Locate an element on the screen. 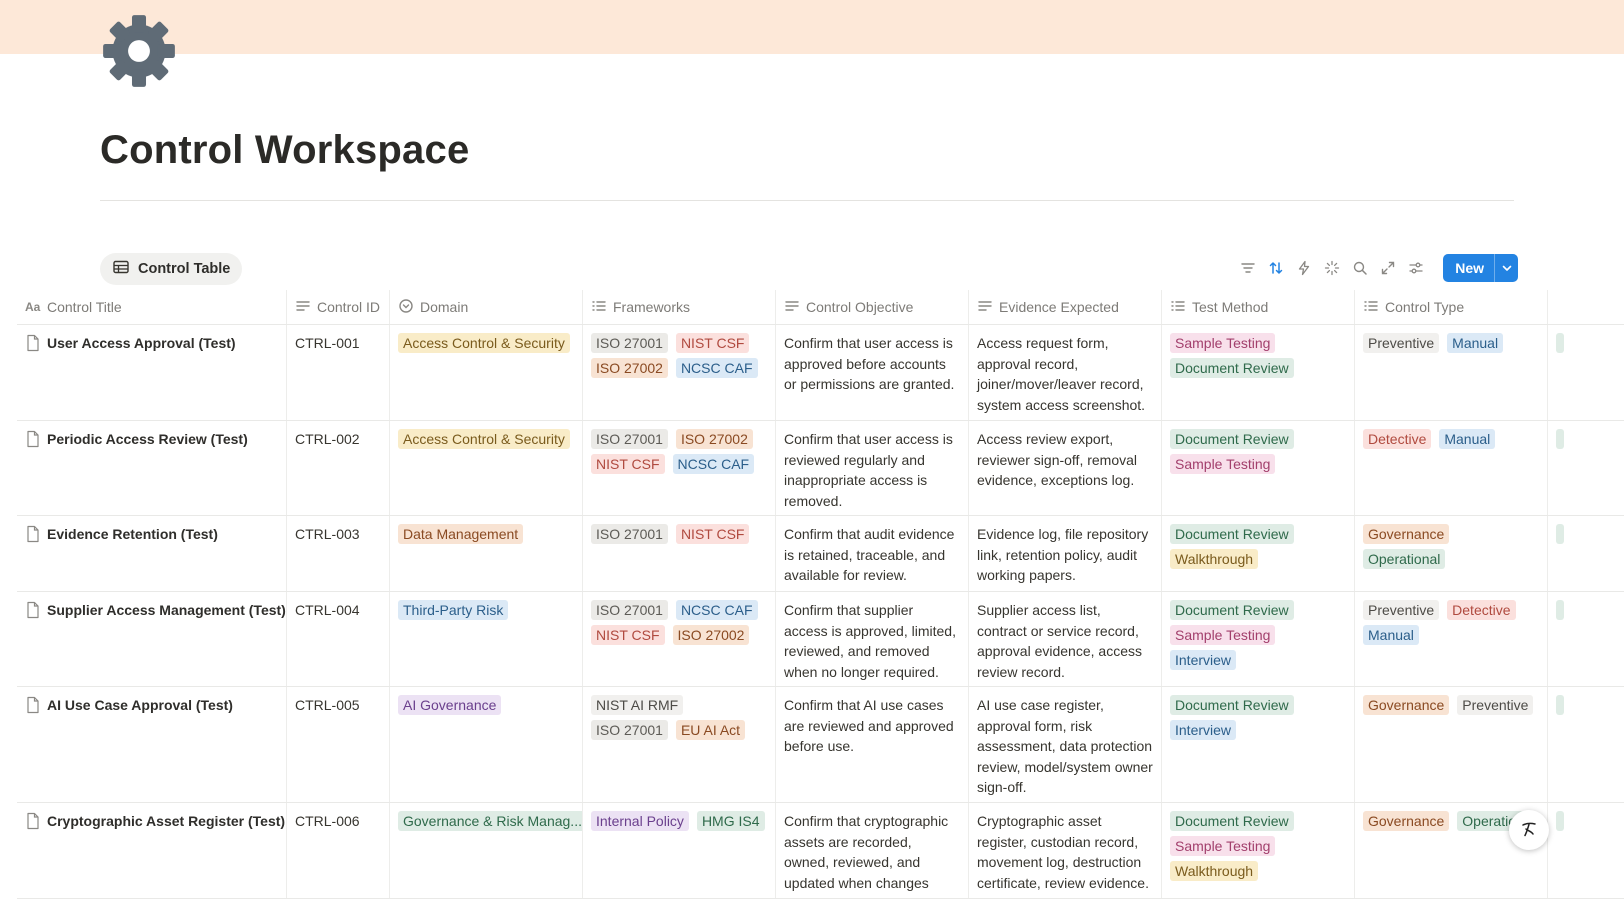 This screenshot has width=1624, height=907. control-type-cell: Preventive Detective Manual is located at coordinates (1451, 639).